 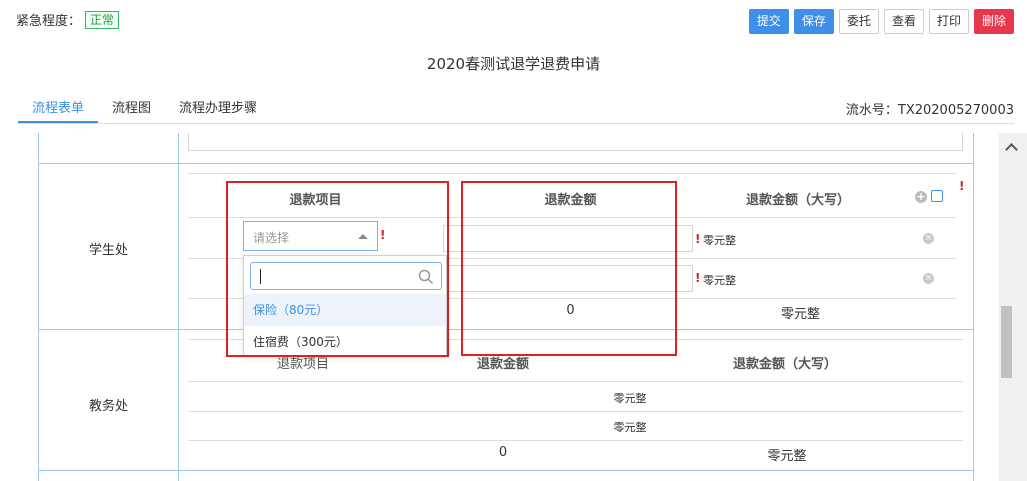 What do you see at coordinates (575, 142) in the screenshot?
I see `remarks-textarea` at bounding box center [575, 142].